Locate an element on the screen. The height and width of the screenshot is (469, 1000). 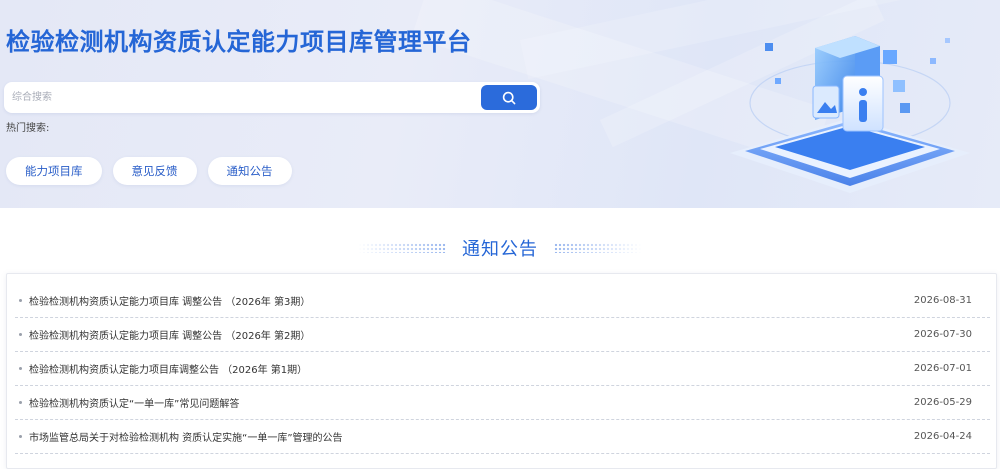
platform-illustration-icon is located at coordinates (850, 114).